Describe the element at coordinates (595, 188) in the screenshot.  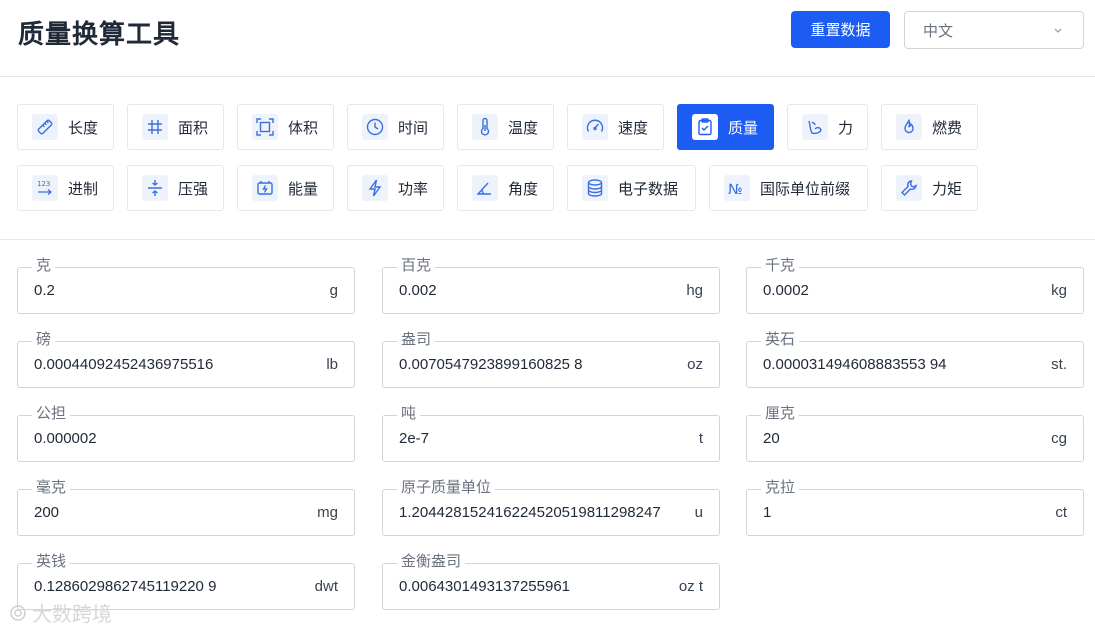
I see `database-icon` at that location.